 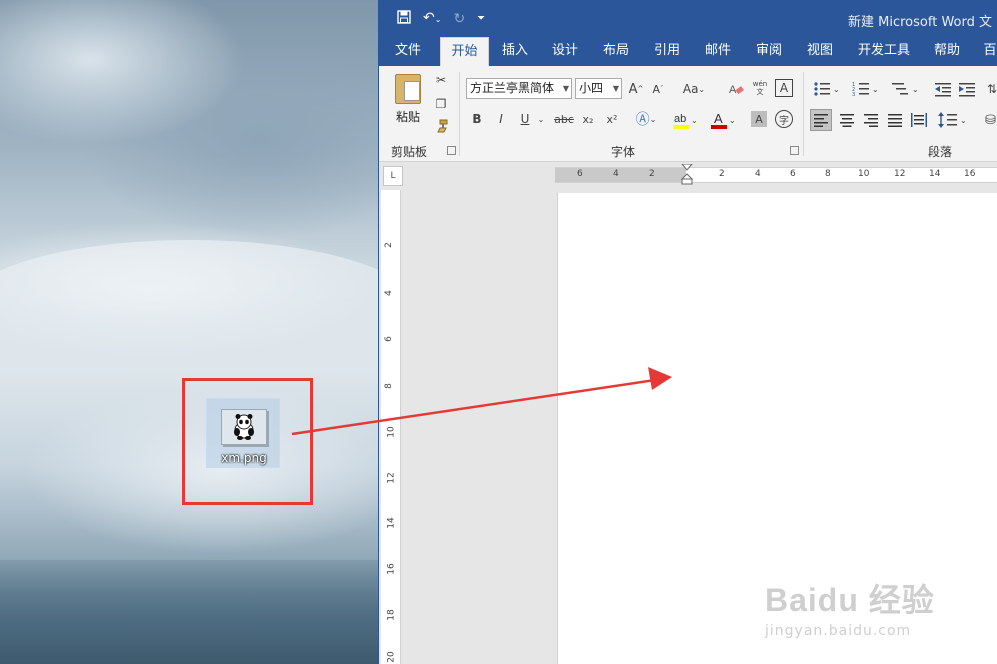 What do you see at coordinates (687, 175) in the screenshot?
I see `indent-markers-icon` at bounding box center [687, 175].